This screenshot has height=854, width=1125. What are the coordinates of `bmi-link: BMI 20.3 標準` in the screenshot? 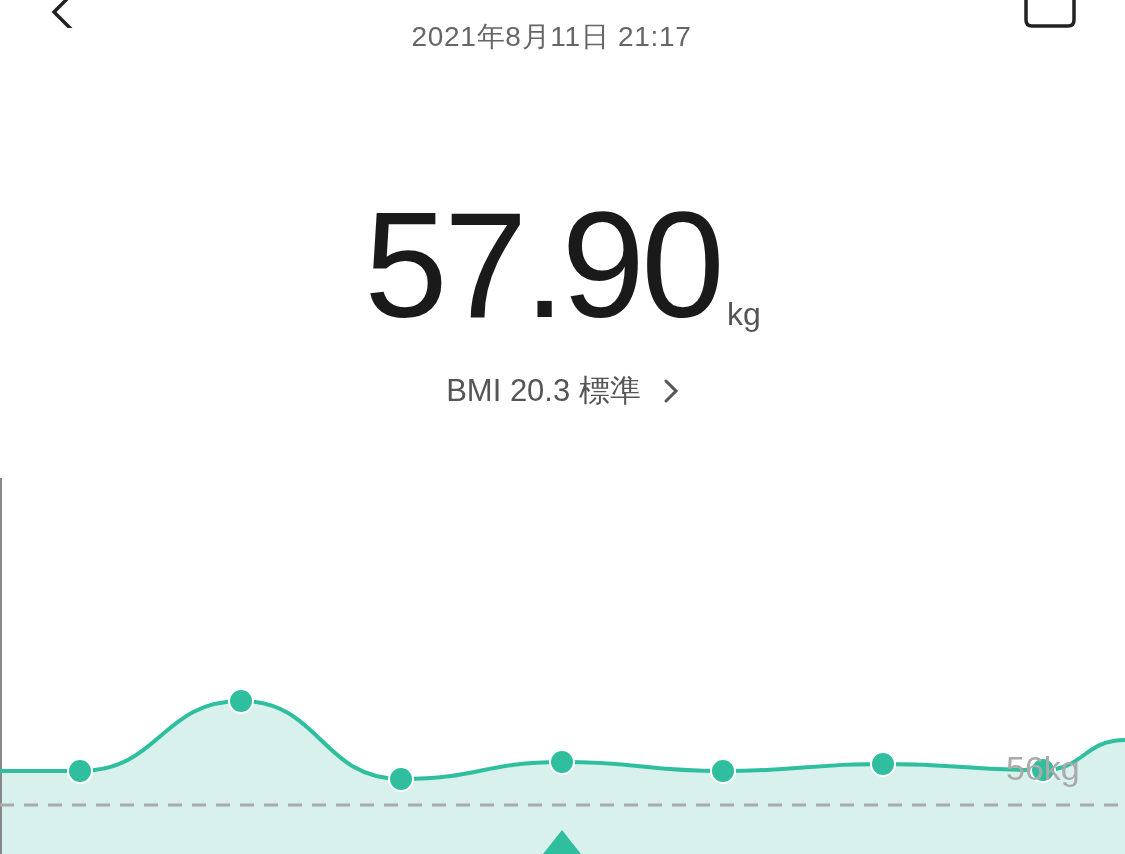 It's located at (562, 391).